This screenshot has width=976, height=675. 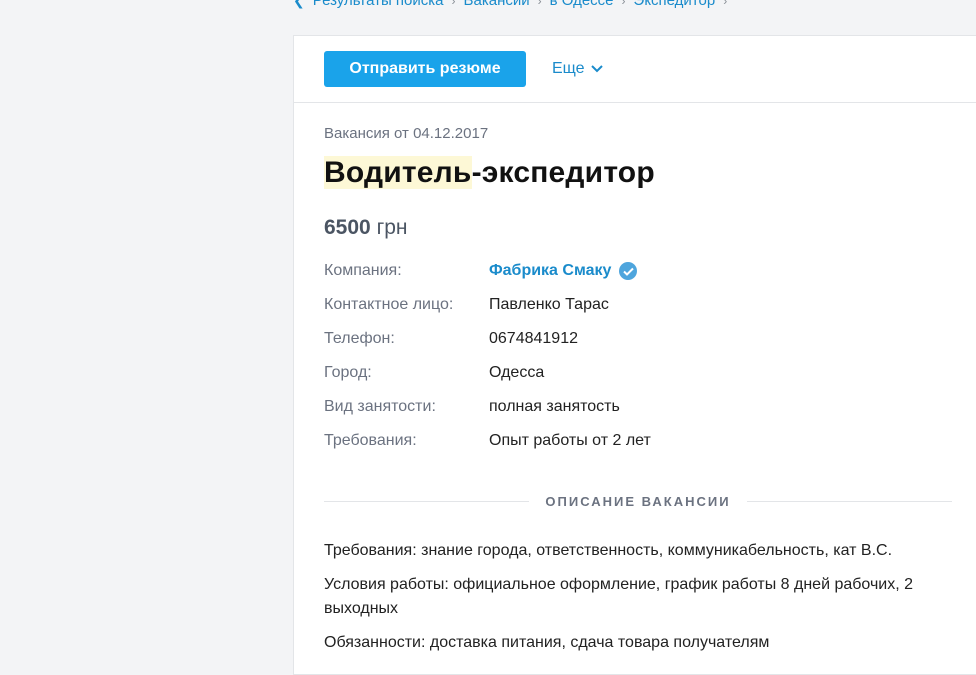 I want to click on detail-label: Компания:, so click(x=363, y=270).